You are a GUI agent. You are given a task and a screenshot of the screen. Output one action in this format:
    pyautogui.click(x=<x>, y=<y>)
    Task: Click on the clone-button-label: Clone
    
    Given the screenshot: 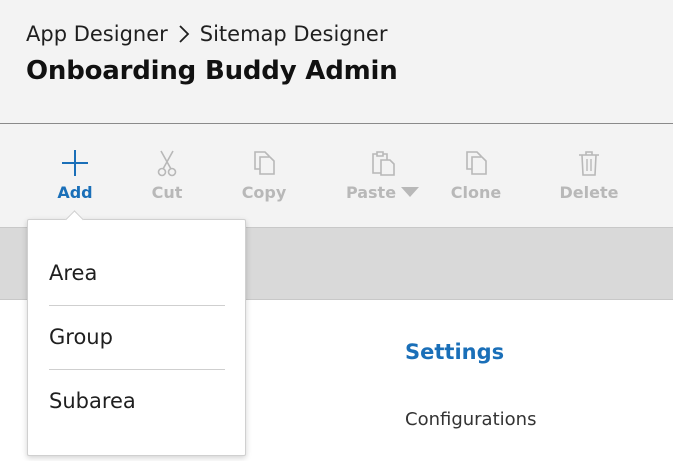 What is the action you would take?
    pyautogui.click(x=476, y=192)
    